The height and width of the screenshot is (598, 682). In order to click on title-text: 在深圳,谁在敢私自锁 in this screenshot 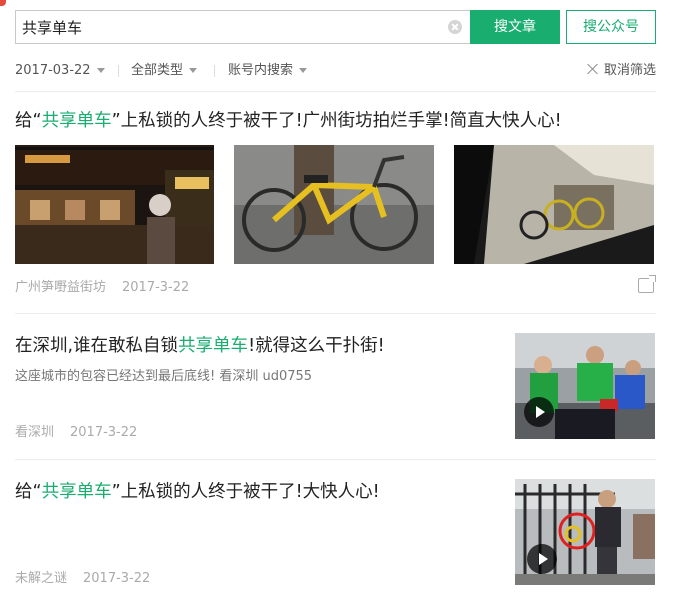, I will do `click(97, 346)`.